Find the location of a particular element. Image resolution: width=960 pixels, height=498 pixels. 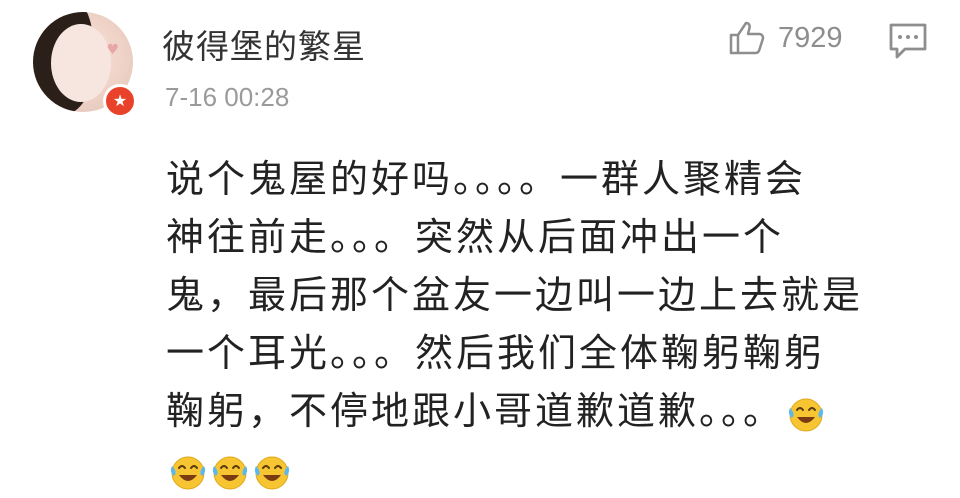

star-badge-icon: ★ is located at coordinates (120, 101).